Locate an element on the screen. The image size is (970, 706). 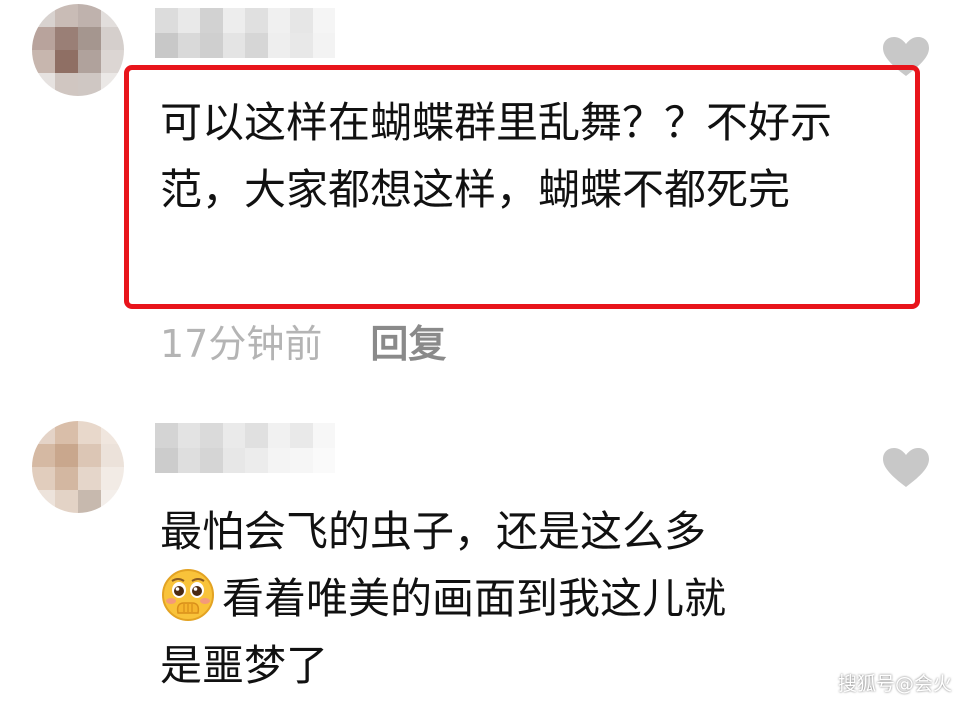
comment-text-line-1: 最怕会飞的虫子，还是这么多 is located at coordinates (433, 531).